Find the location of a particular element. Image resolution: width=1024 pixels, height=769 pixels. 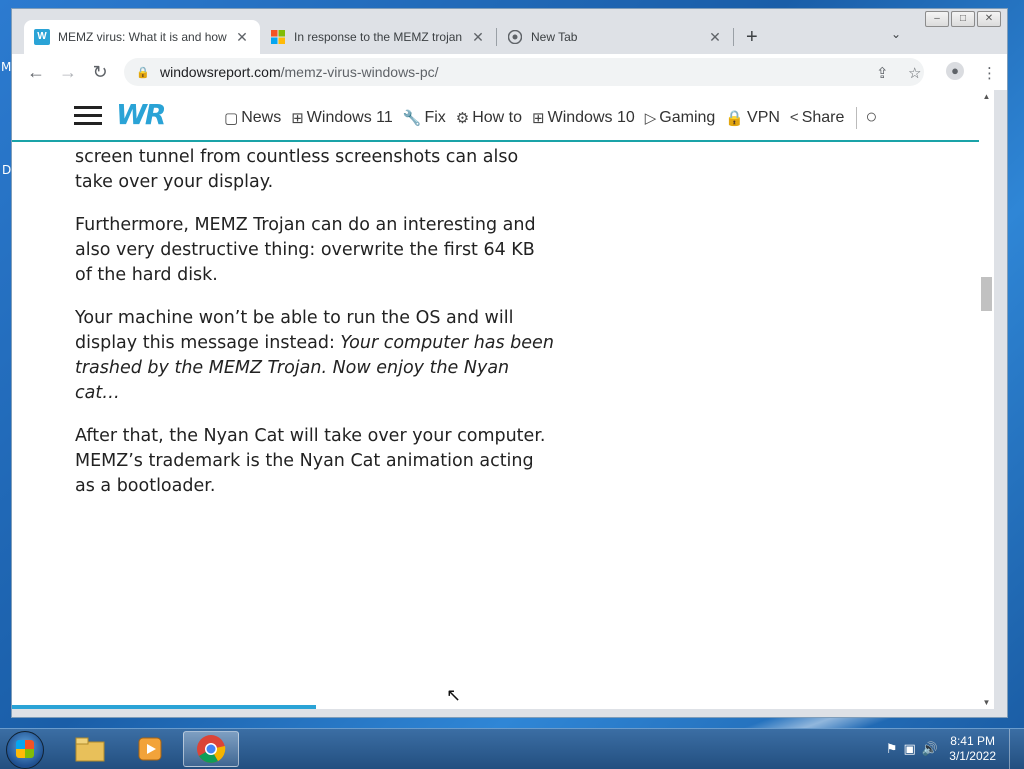

mouse-cursor-icon: ↖ is located at coordinates (454, 695).